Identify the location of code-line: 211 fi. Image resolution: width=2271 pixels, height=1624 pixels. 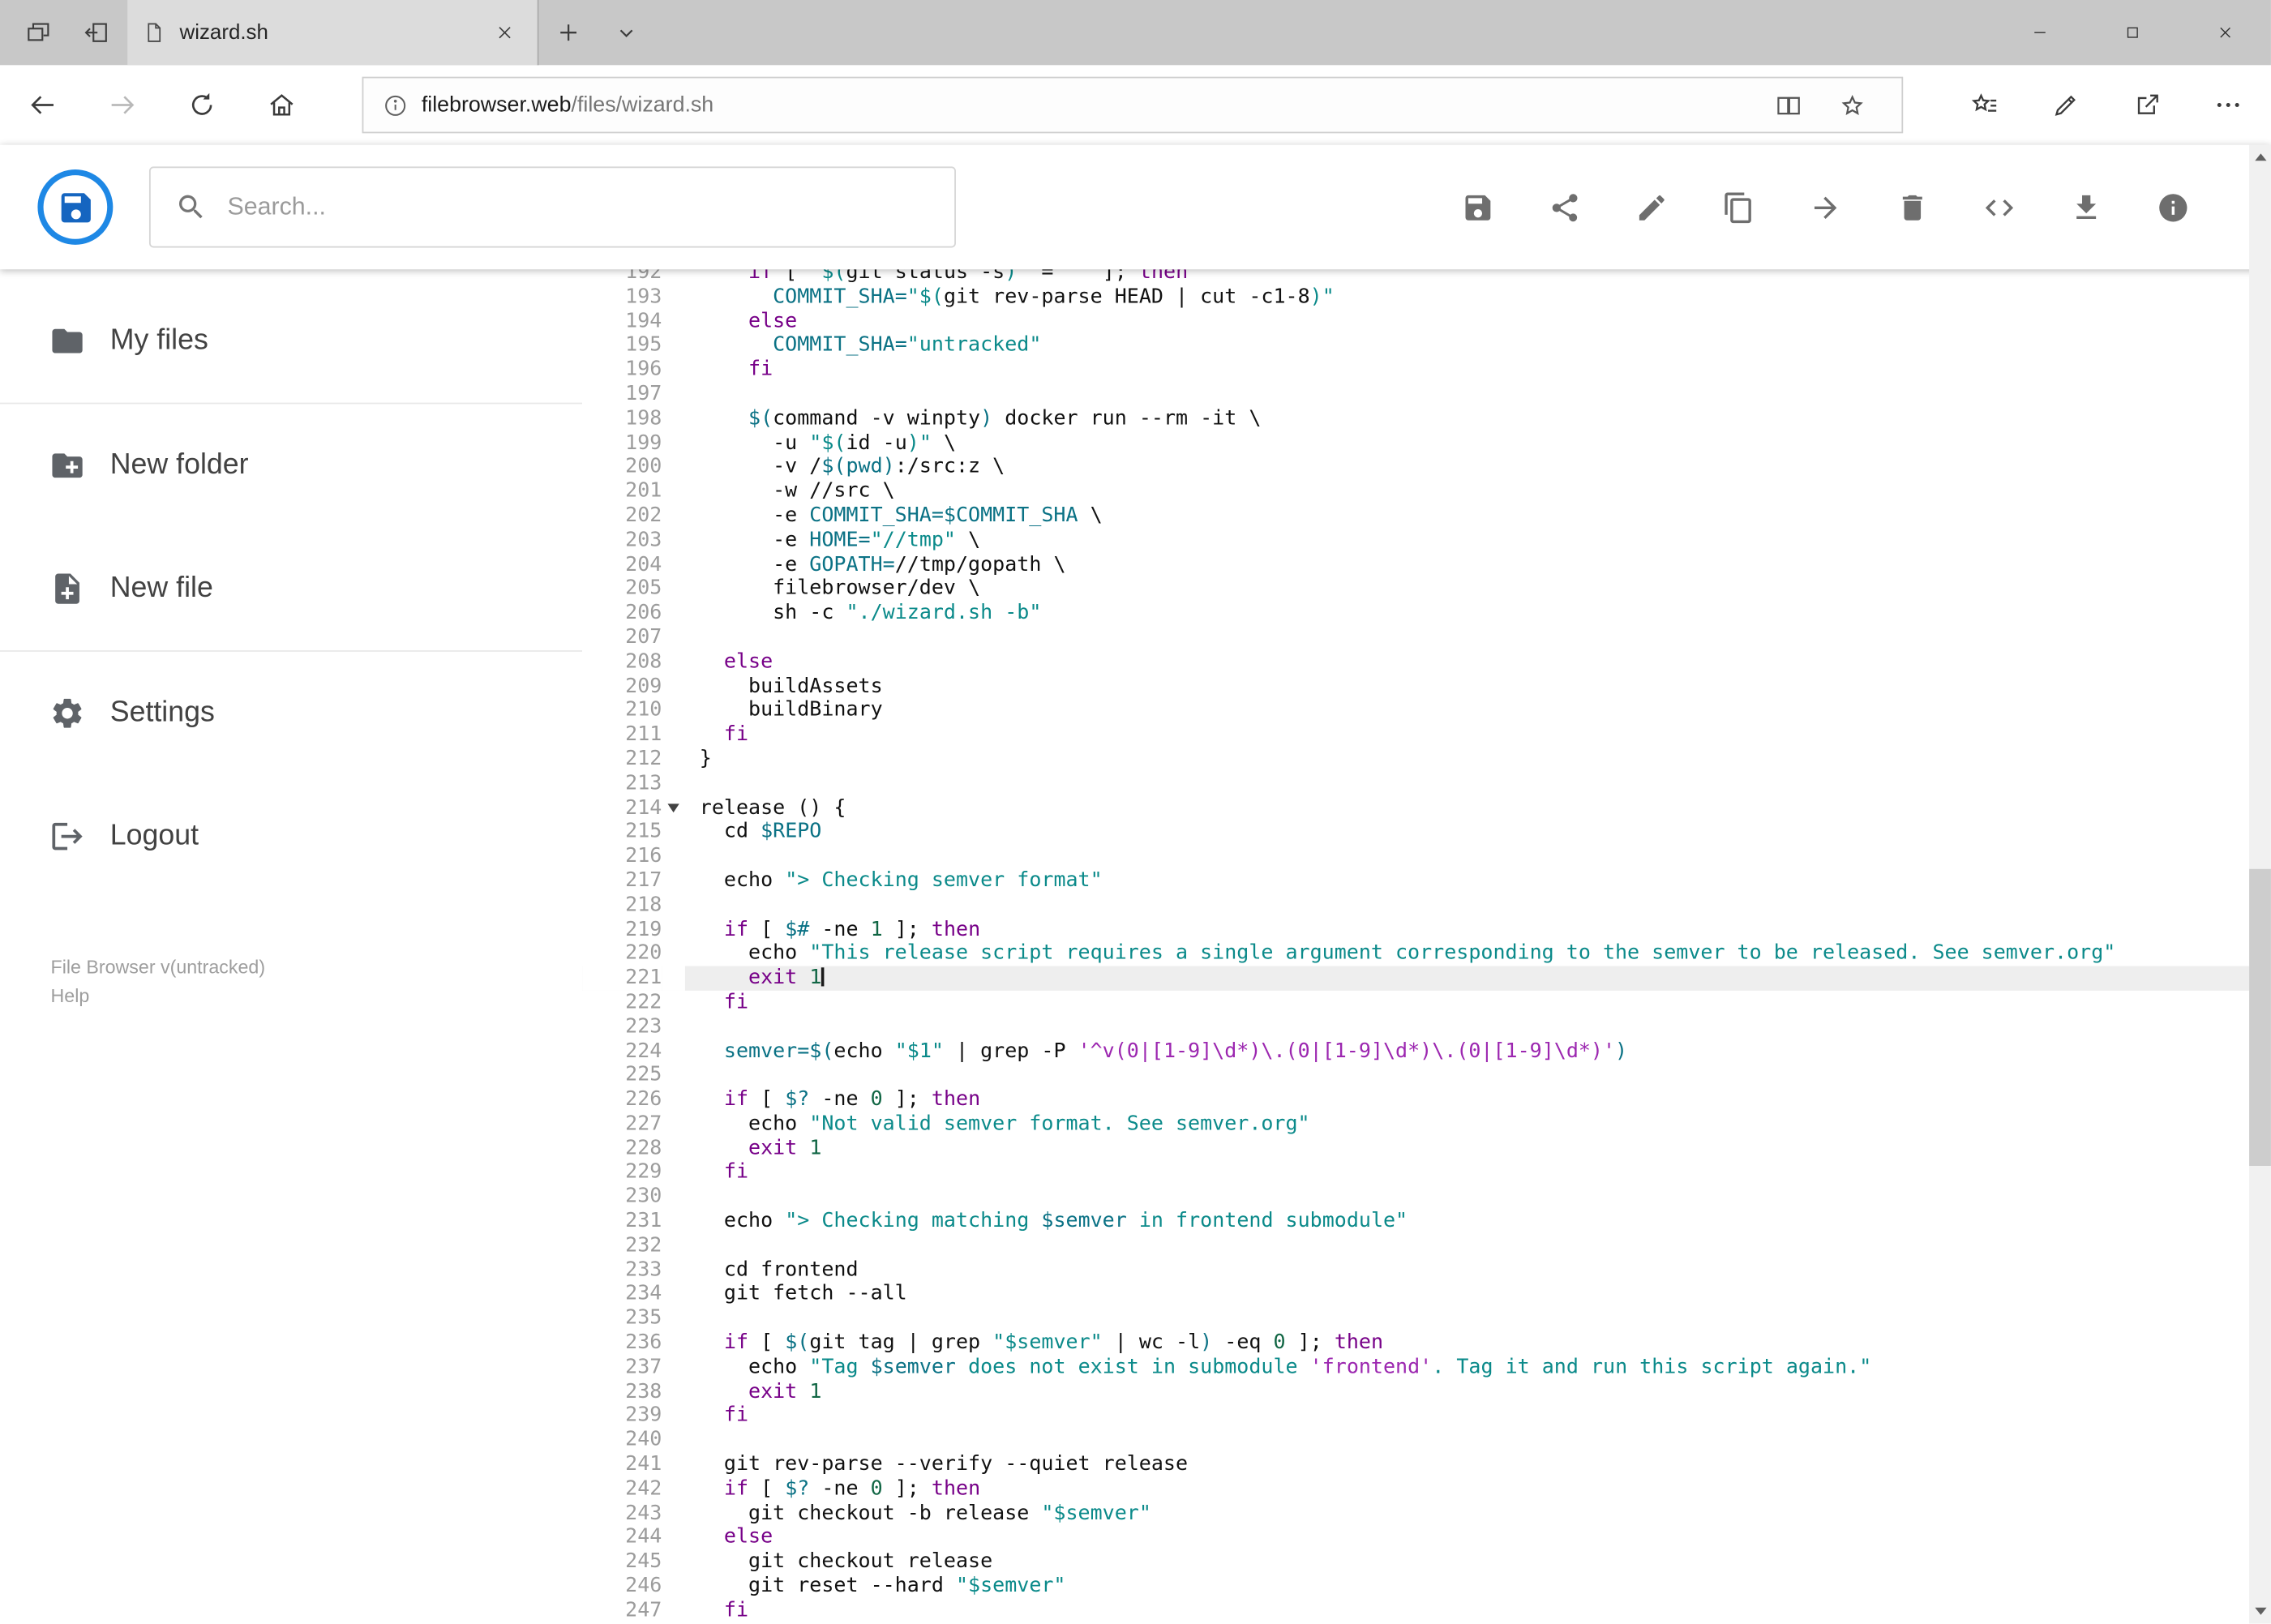
(1416, 735).